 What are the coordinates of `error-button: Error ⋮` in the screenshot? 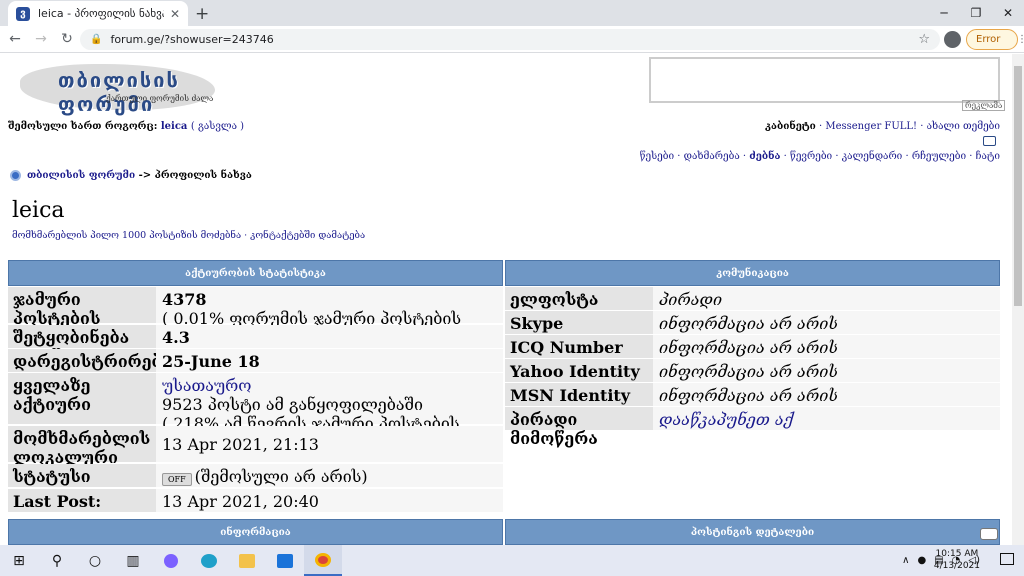 It's located at (995, 39).